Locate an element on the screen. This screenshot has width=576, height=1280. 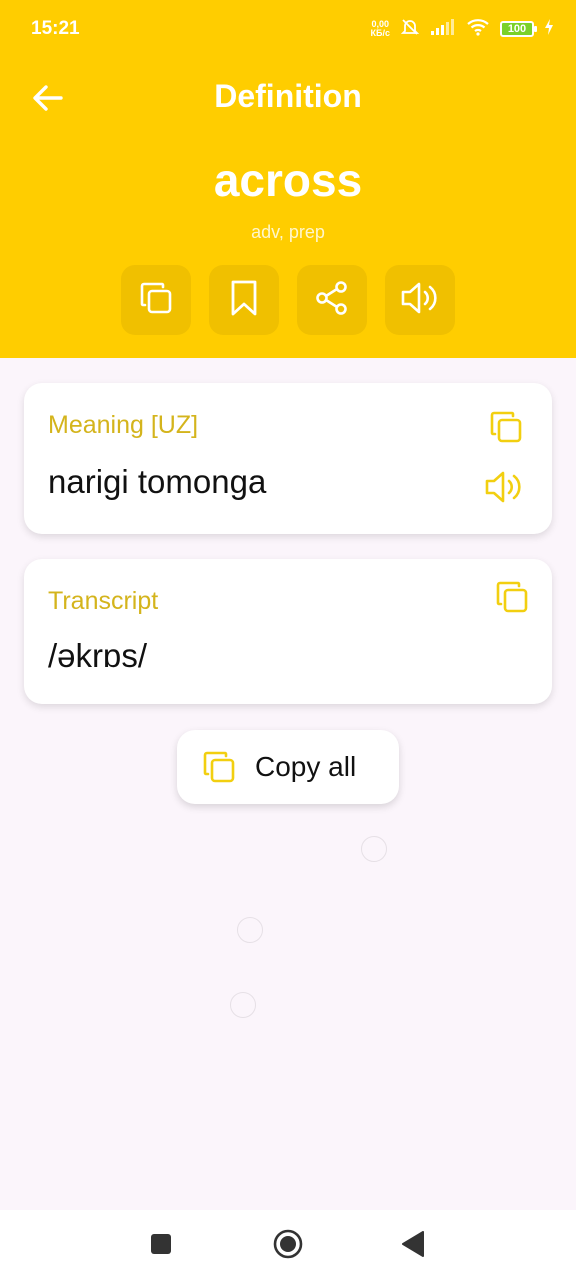
bookmark-button is located at coordinates (244, 300).